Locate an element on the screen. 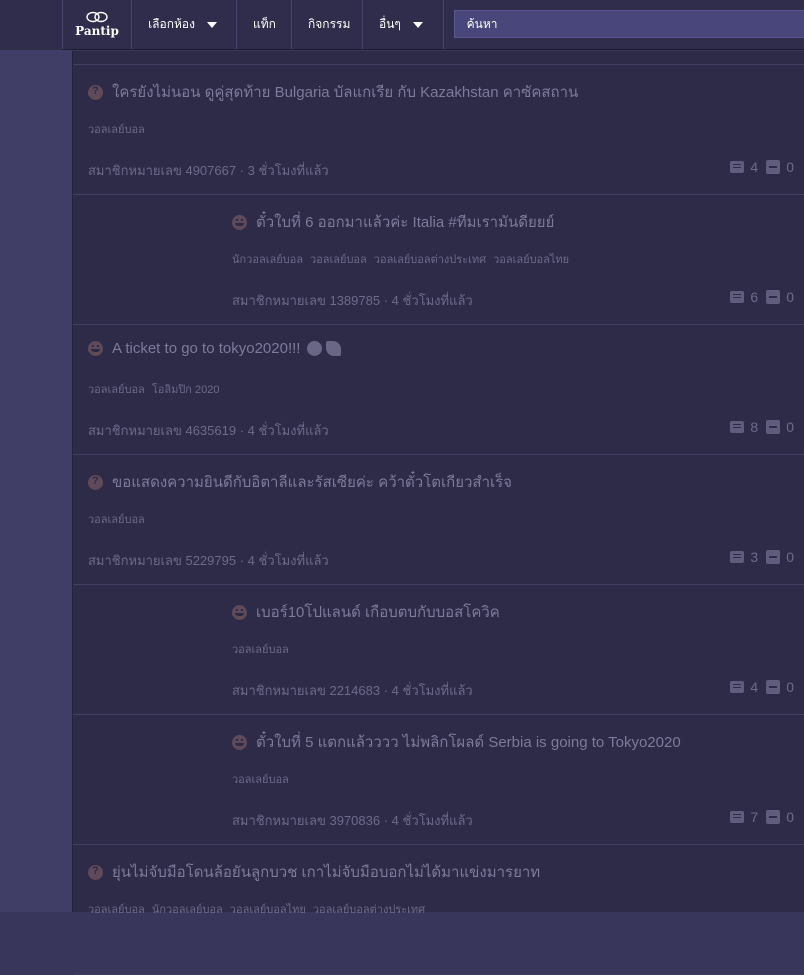 This screenshot has width=804, height=975. topic-meta: สมาชิกหมายเลข 5229795 · 4 ชั่วโมงที่แล้ว is located at coordinates (208, 560).